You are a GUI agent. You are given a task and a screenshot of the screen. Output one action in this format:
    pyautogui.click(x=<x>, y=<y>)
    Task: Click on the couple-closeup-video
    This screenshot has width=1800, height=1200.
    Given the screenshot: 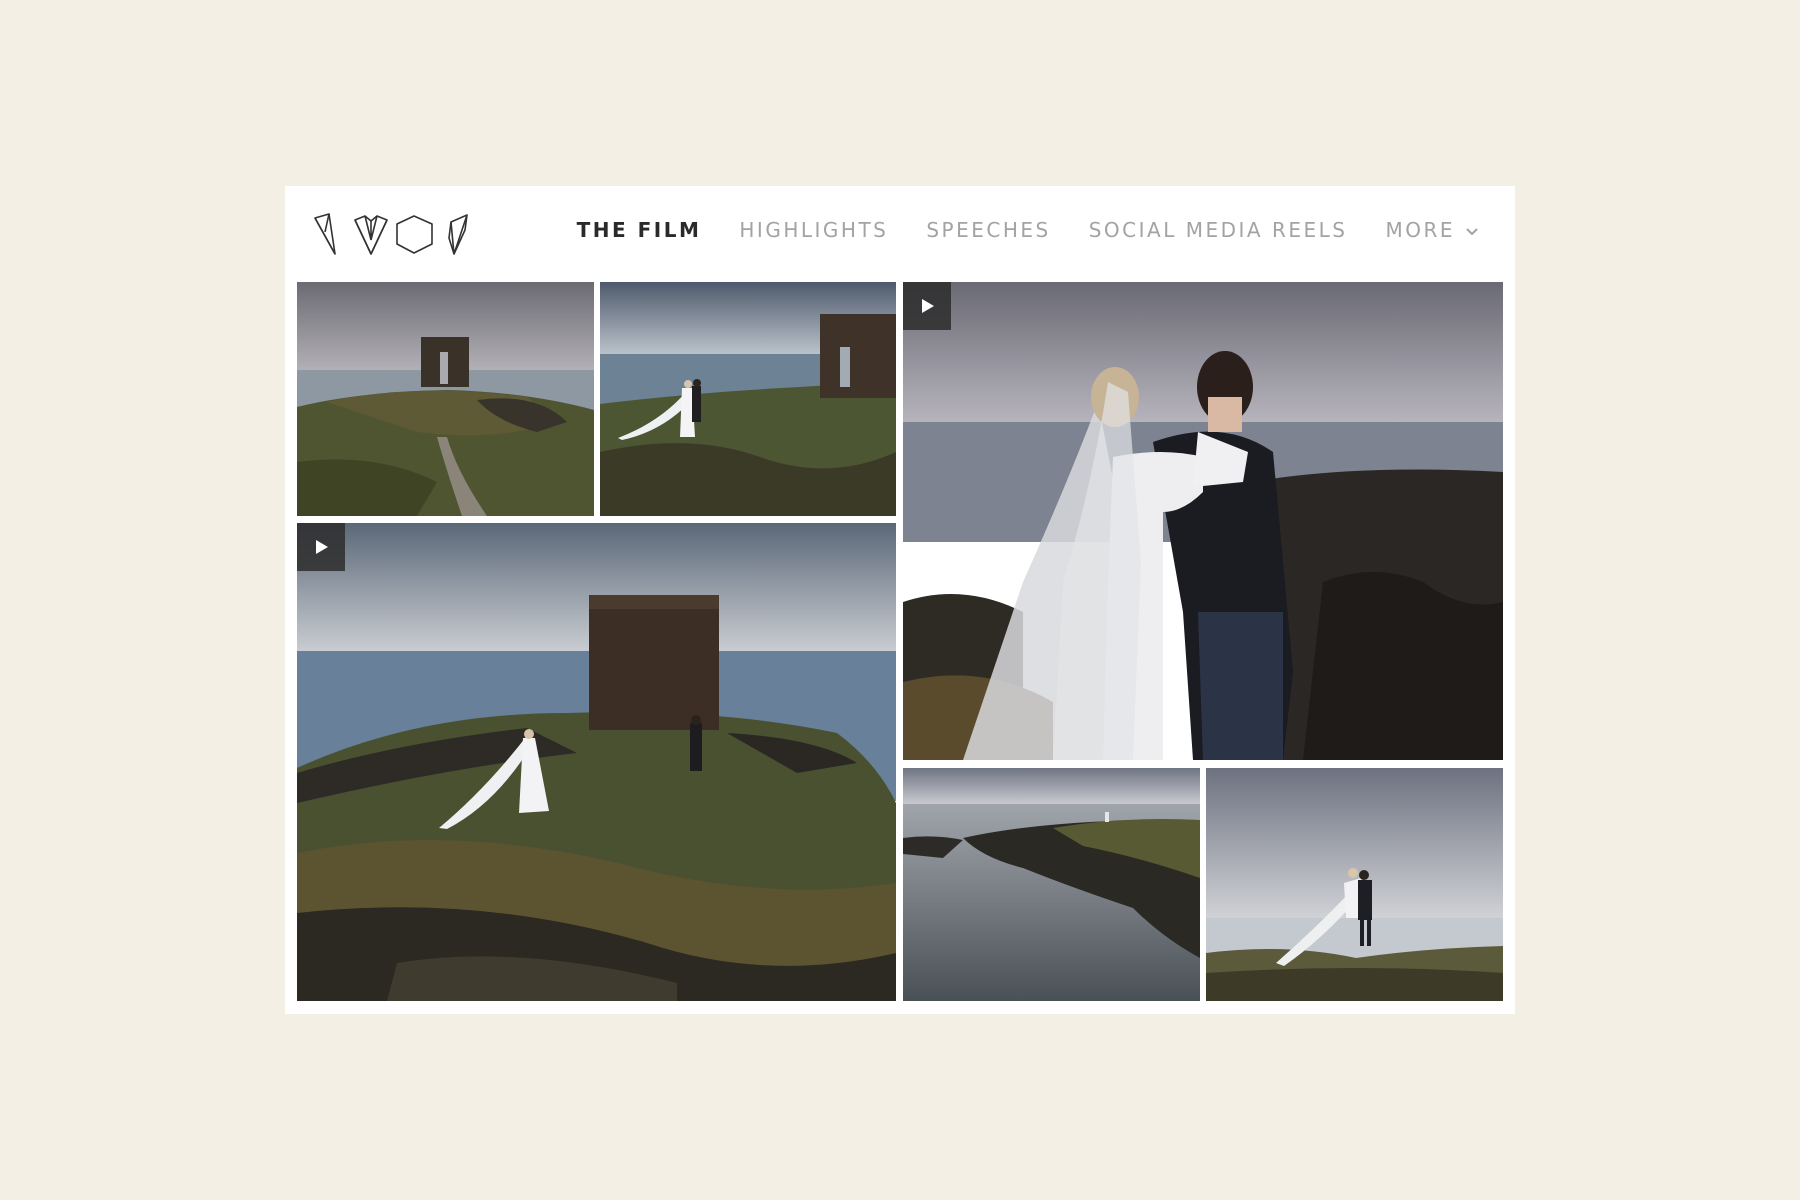 What is the action you would take?
    pyautogui.click(x=1203, y=521)
    